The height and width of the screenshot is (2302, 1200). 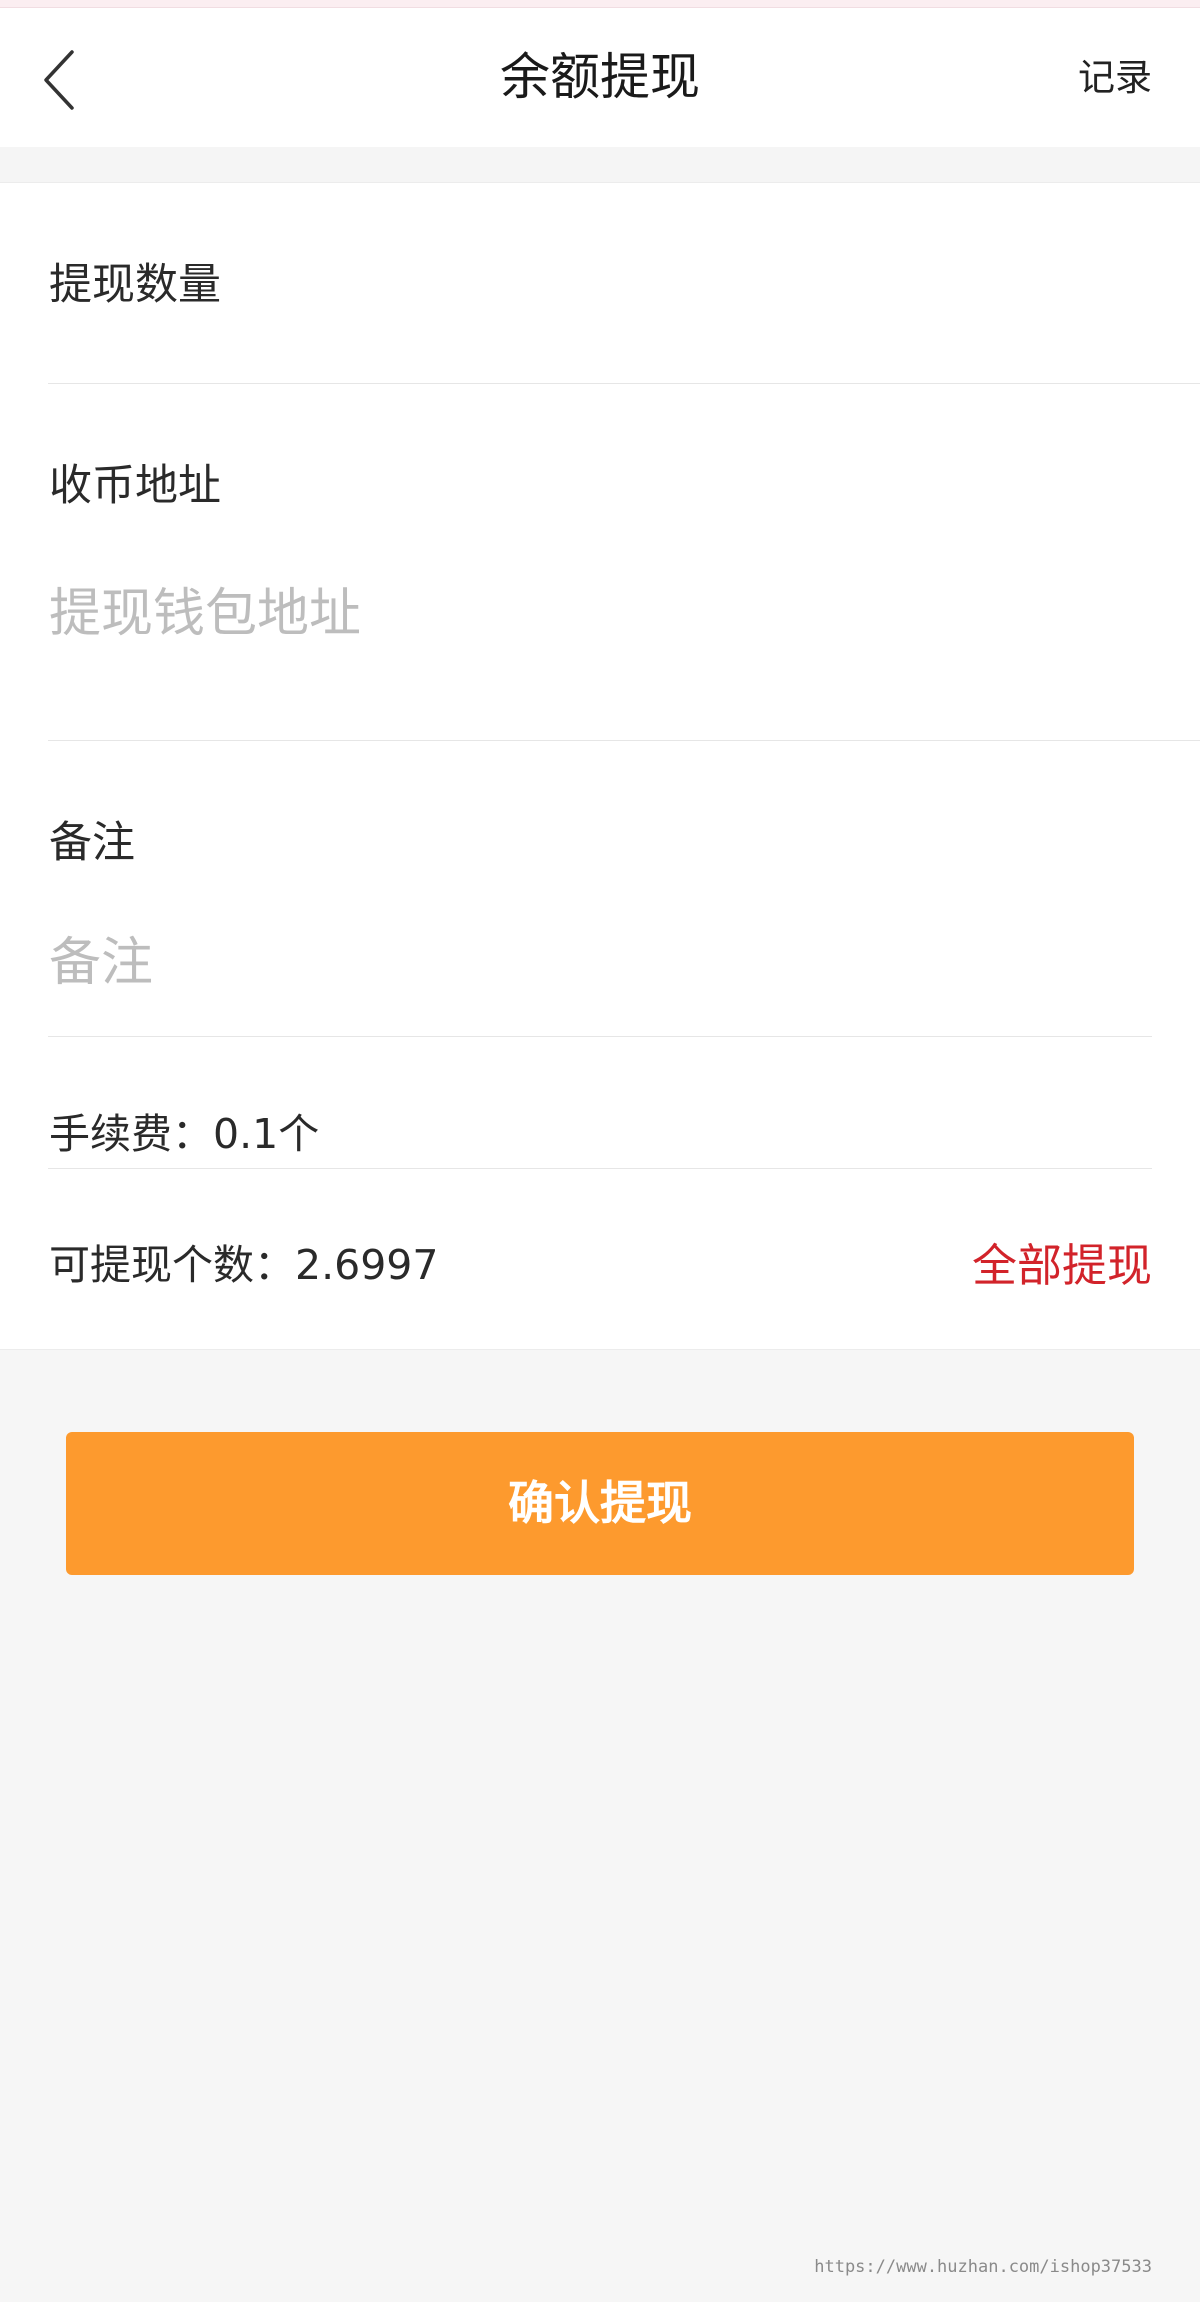 I want to click on confirm-withdraw-button: 确认提现, so click(x=600, y=1503).